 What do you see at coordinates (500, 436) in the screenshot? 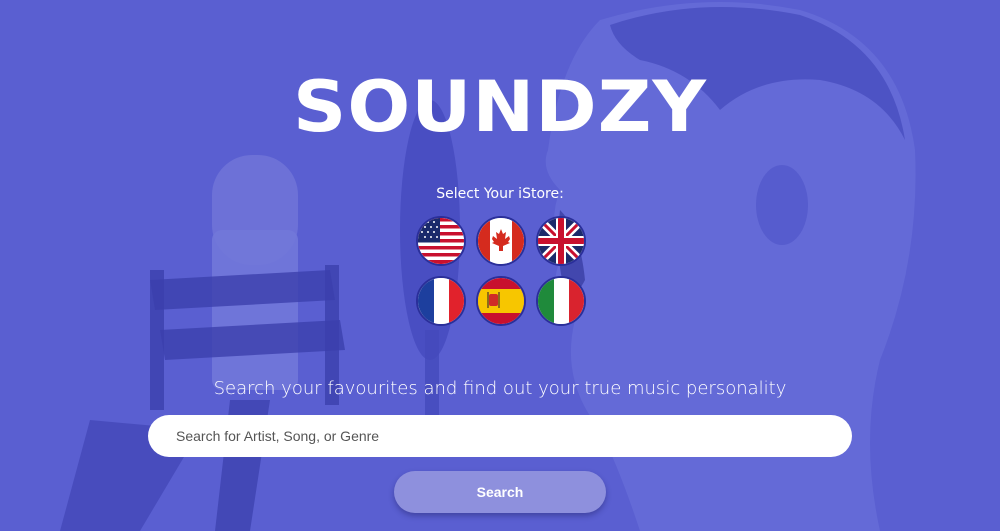
I see `search-input` at bounding box center [500, 436].